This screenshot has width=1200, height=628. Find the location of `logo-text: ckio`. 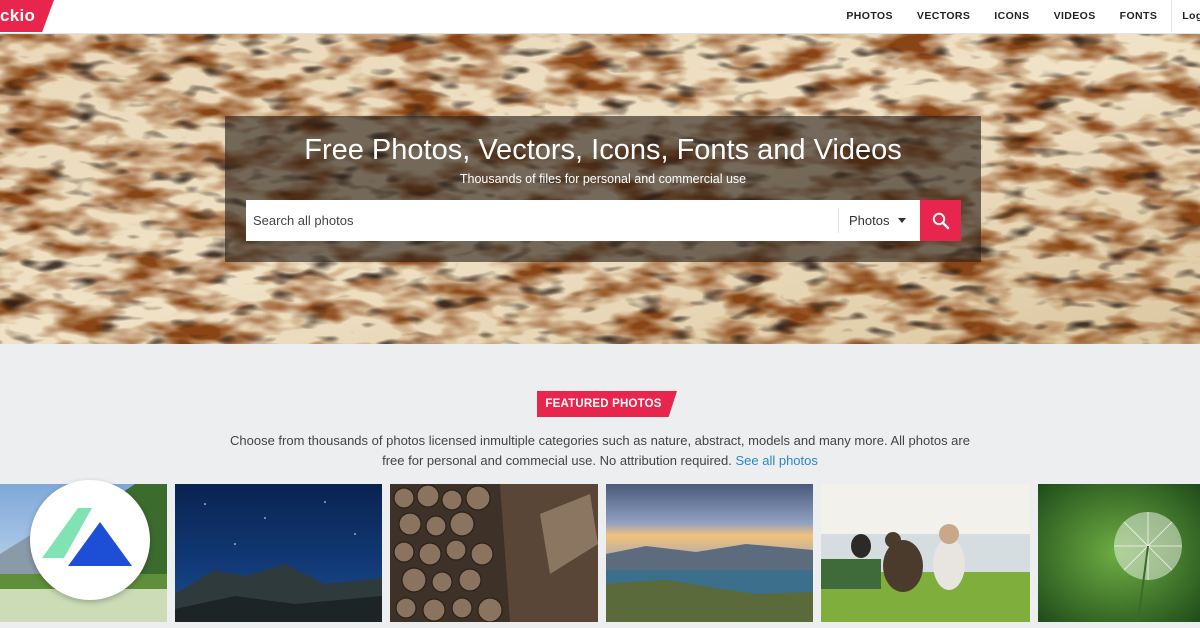

logo-text: ckio is located at coordinates (18, 15).